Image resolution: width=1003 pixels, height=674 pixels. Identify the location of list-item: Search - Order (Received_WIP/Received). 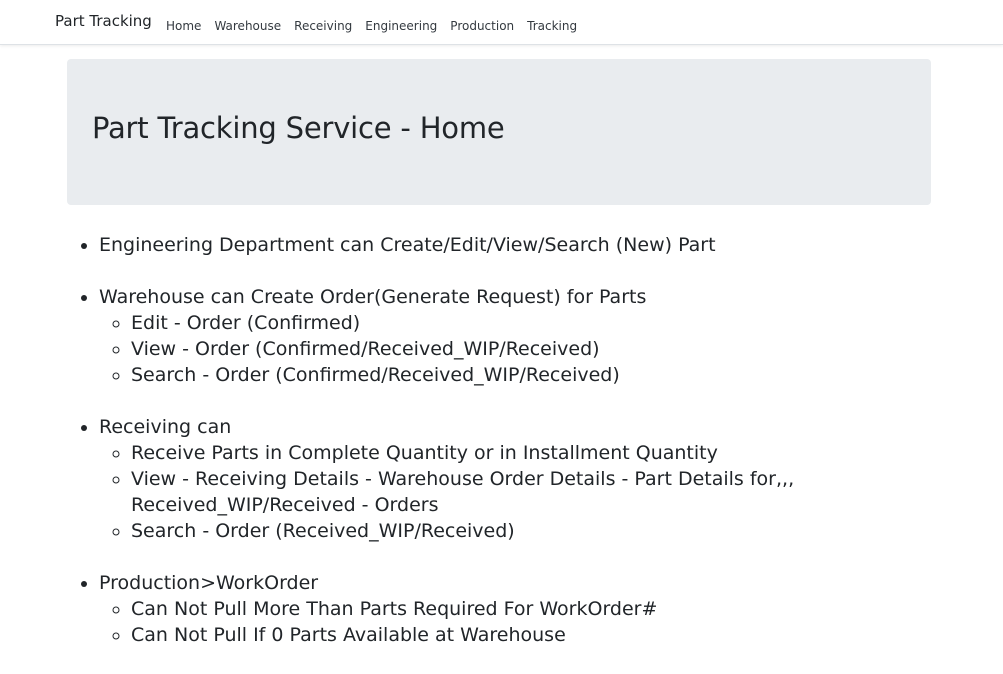
(531, 531).